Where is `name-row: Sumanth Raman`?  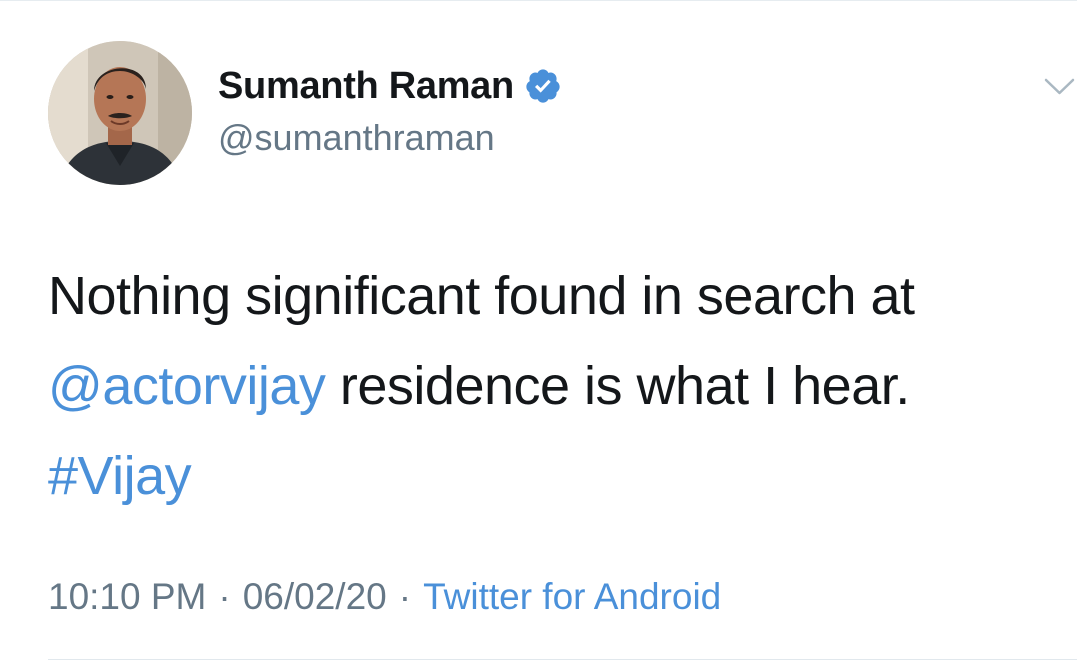
name-row: Sumanth Raman is located at coordinates (390, 86).